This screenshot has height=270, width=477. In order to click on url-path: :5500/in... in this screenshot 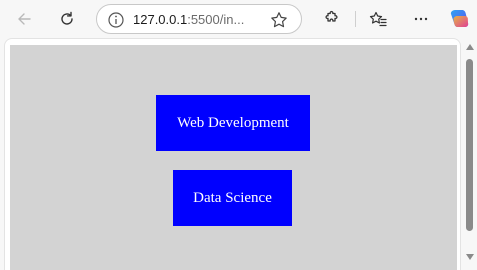, I will do `click(216, 19)`.